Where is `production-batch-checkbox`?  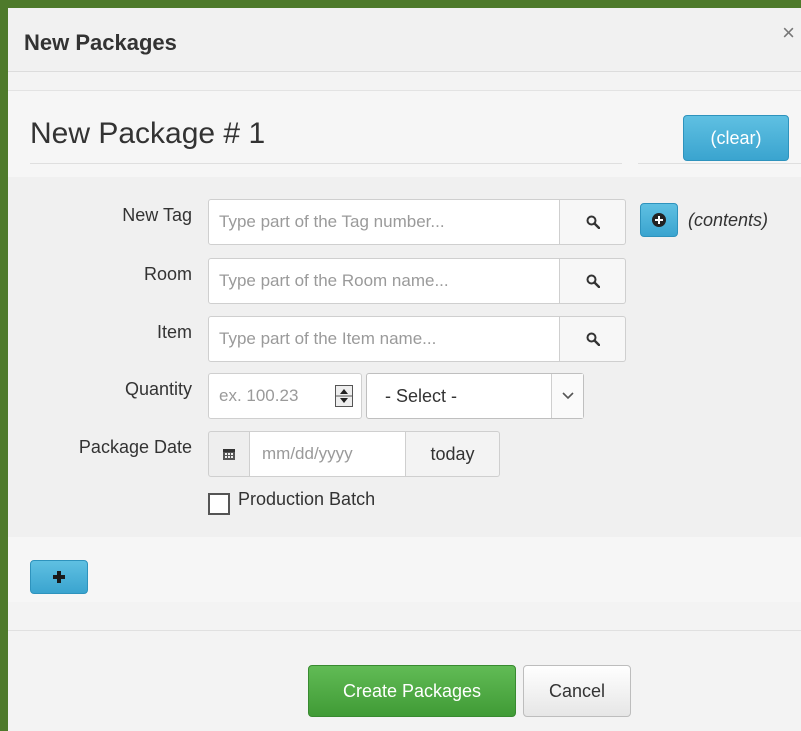
production-batch-checkbox is located at coordinates (219, 504).